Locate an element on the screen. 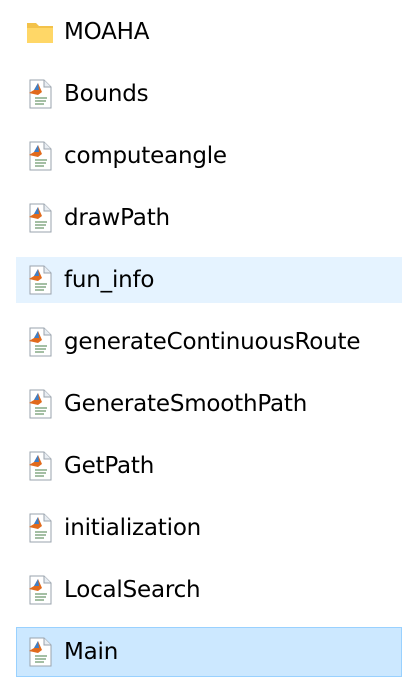  file-name: drawPath is located at coordinates (117, 218).